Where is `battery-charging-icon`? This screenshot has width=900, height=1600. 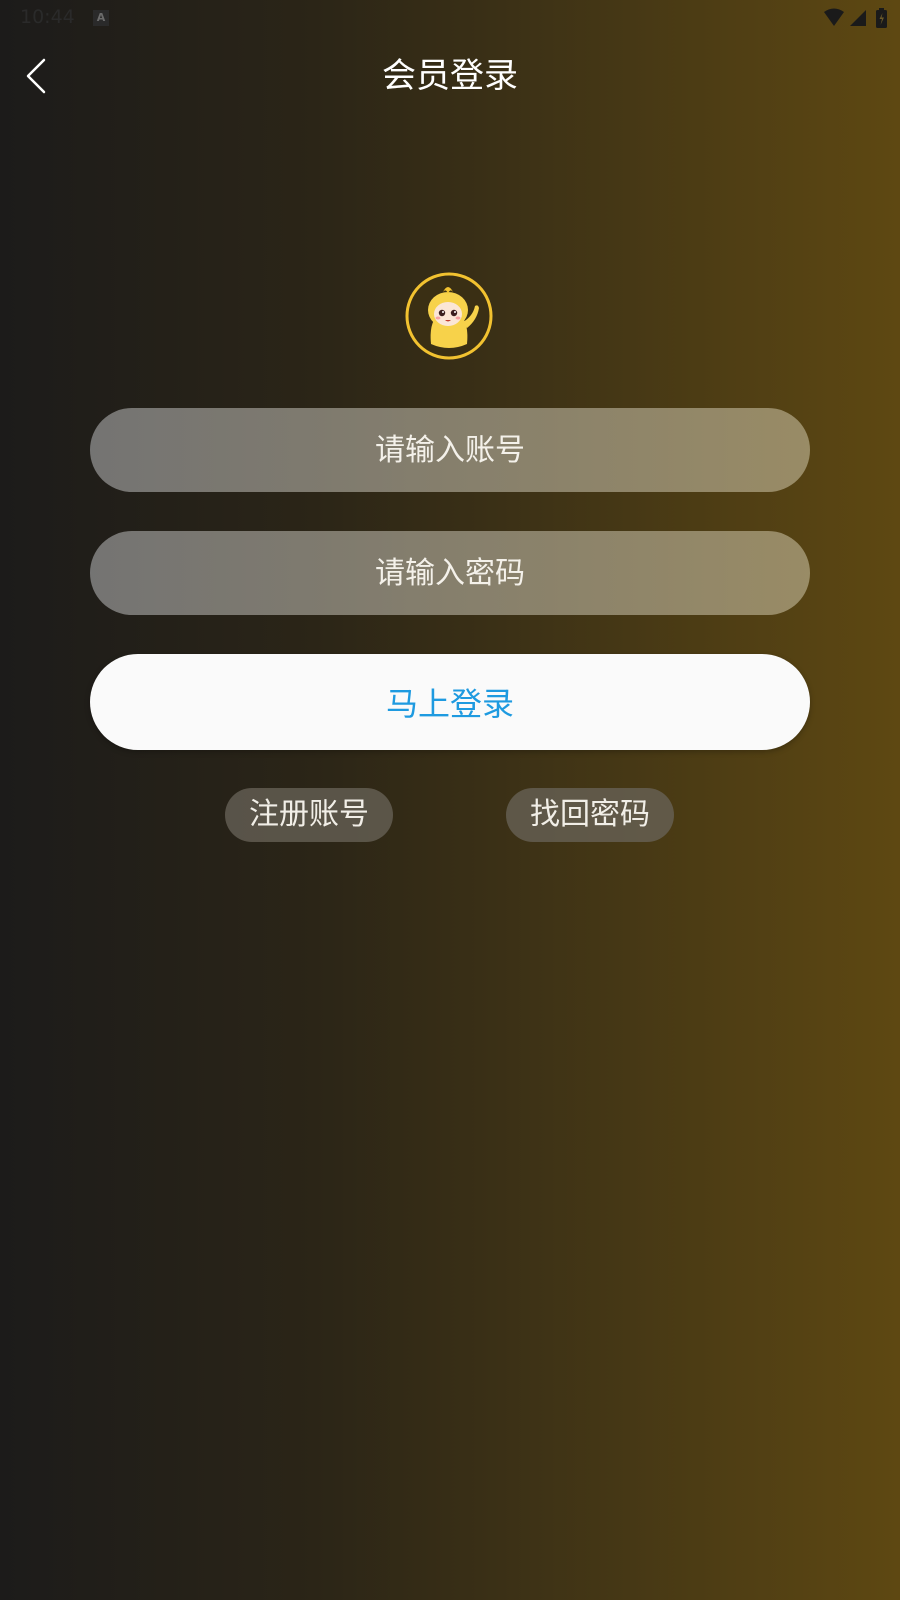 battery-charging-icon is located at coordinates (881, 18).